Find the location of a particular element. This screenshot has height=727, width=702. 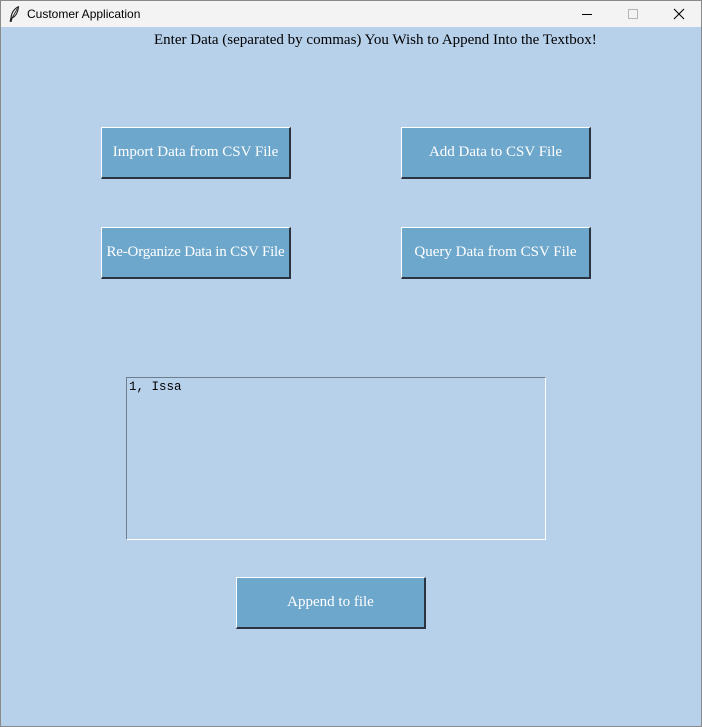

import-data-button: Import Data from CSV File is located at coordinates (196, 153).